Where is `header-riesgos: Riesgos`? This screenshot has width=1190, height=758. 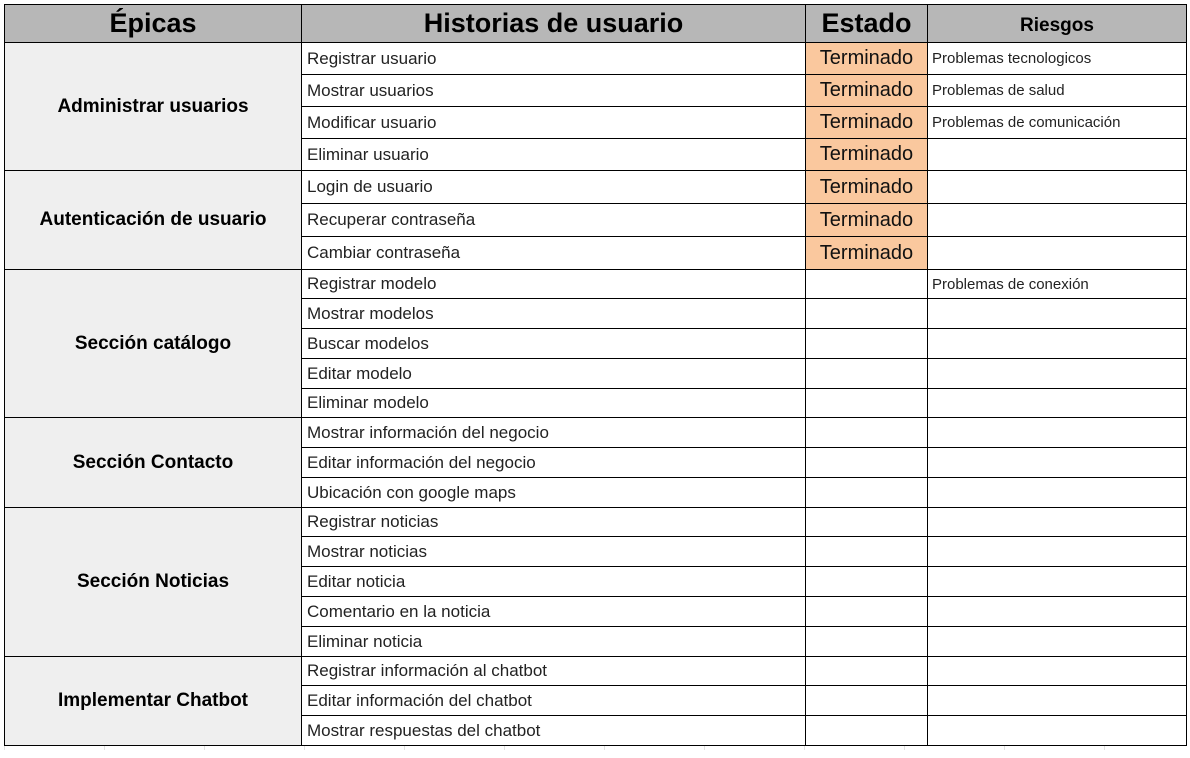
header-riesgos: Riesgos is located at coordinates (1057, 23).